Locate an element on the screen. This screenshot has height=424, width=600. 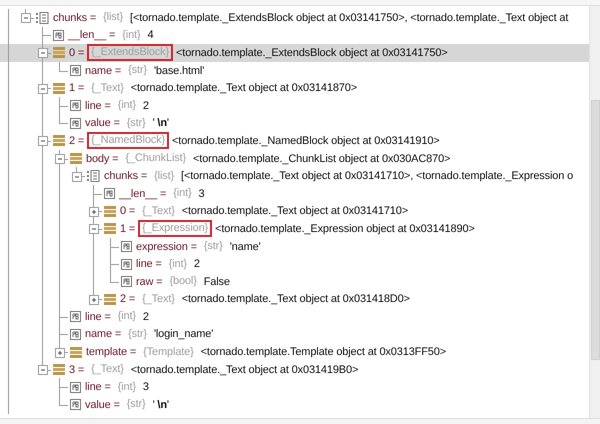
type-label: {_NamedBlock} is located at coordinates (128, 141).